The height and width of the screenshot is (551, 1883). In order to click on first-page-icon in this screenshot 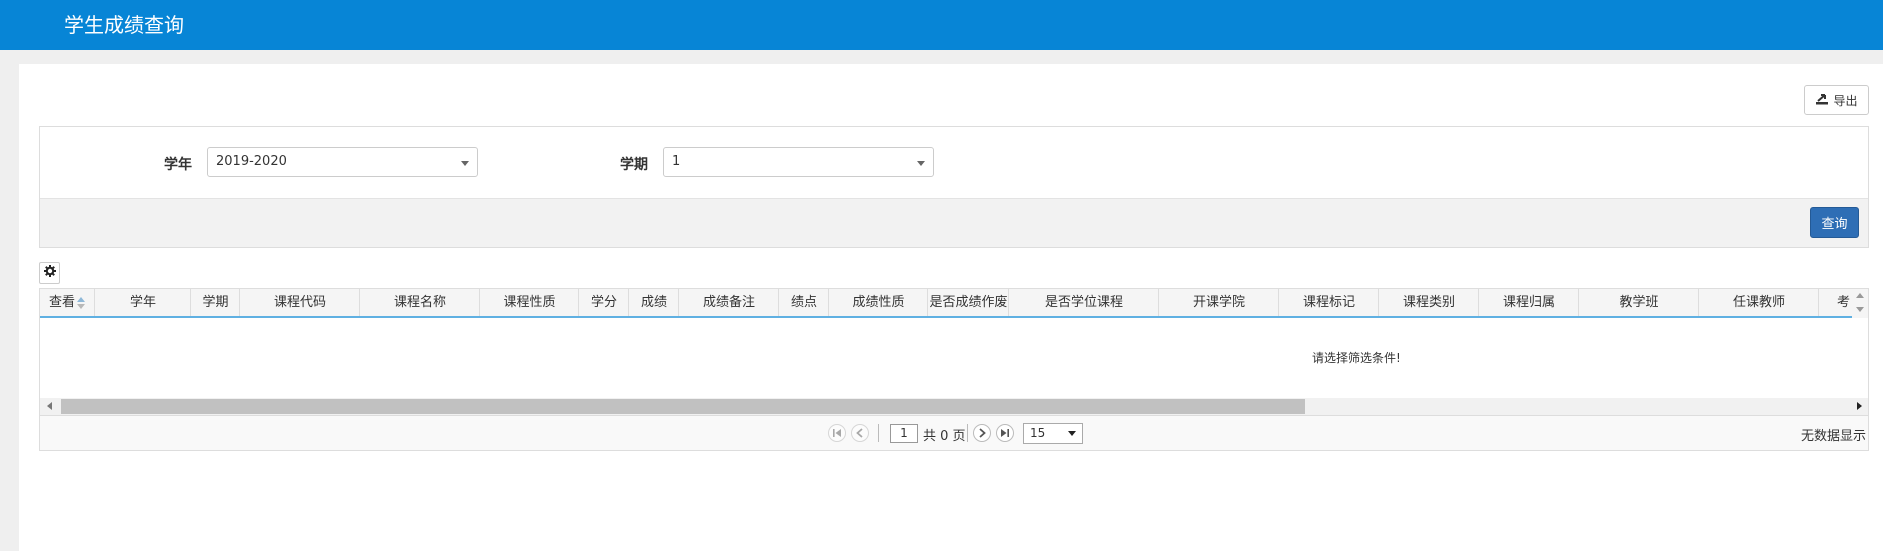, I will do `click(837, 433)`.